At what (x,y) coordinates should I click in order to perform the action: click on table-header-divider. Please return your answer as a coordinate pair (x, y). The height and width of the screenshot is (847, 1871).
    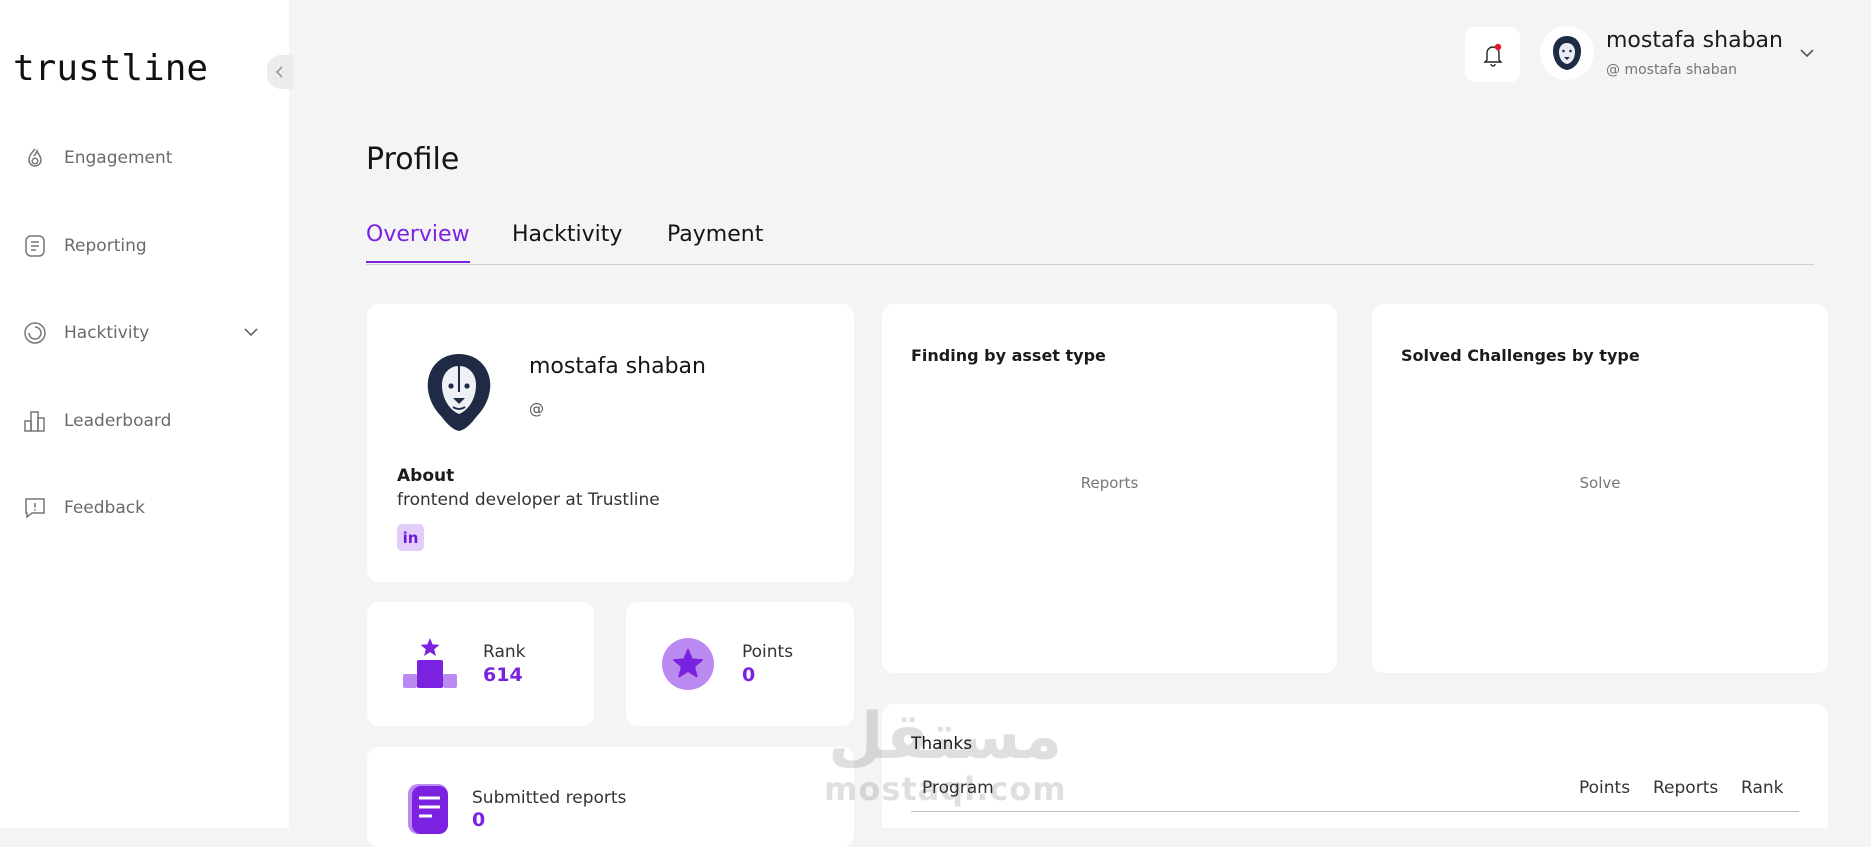
    Looking at the image, I should click on (1355, 811).